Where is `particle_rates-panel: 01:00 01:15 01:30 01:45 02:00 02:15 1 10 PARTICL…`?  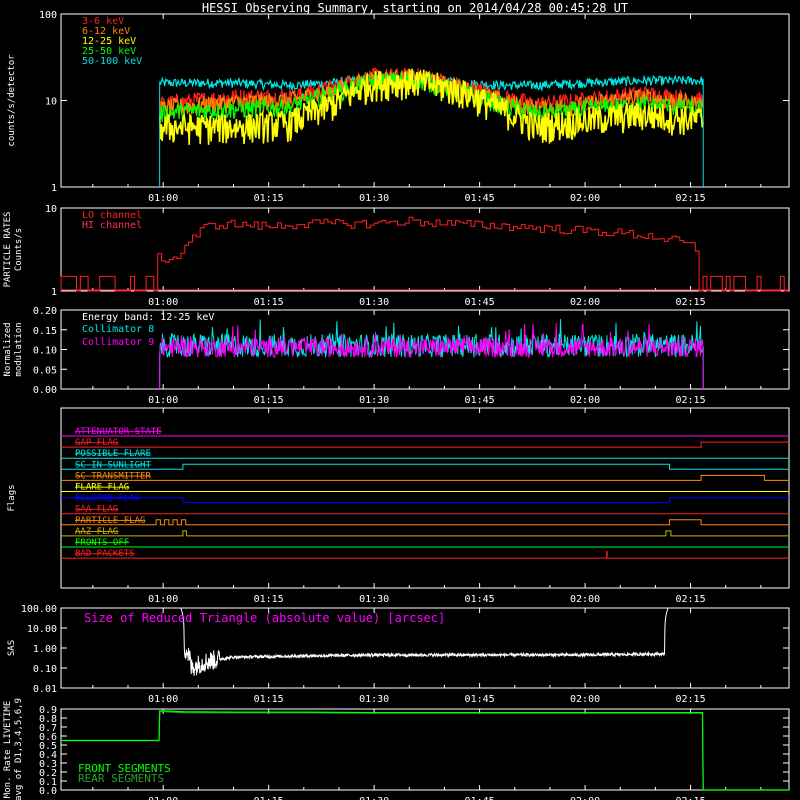 particle_rates-panel: 01:00 01:15 01:30 01:45 02:00 02:15 1 10 PARTICL… is located at coordinates (396, 256).